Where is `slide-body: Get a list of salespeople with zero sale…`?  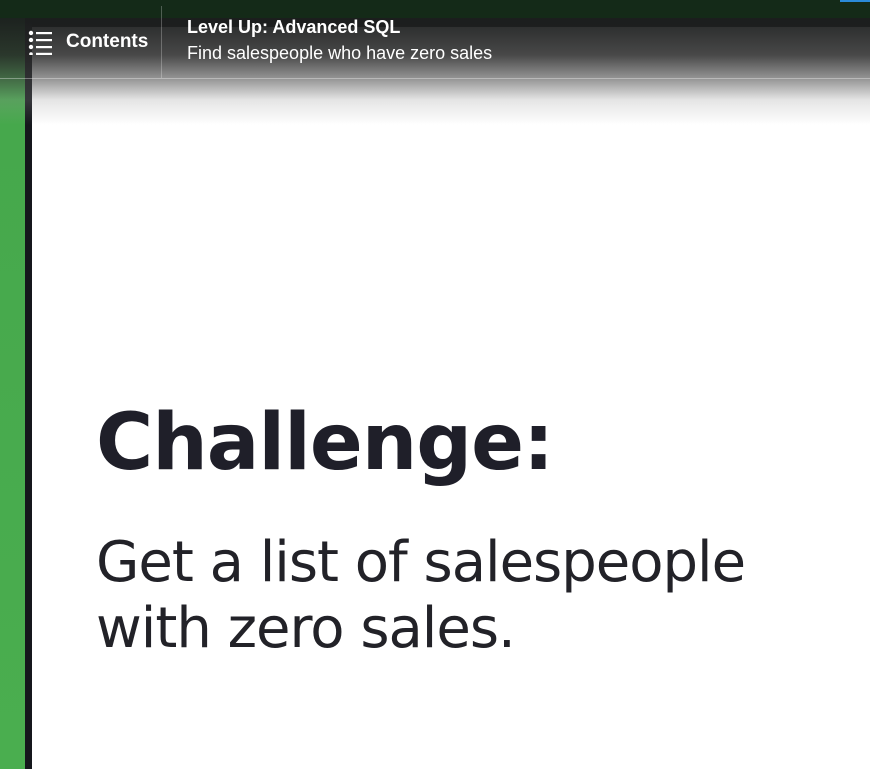
slide-body: Get a list of salespeople with zero sale… is located at coordinates (456, 596).